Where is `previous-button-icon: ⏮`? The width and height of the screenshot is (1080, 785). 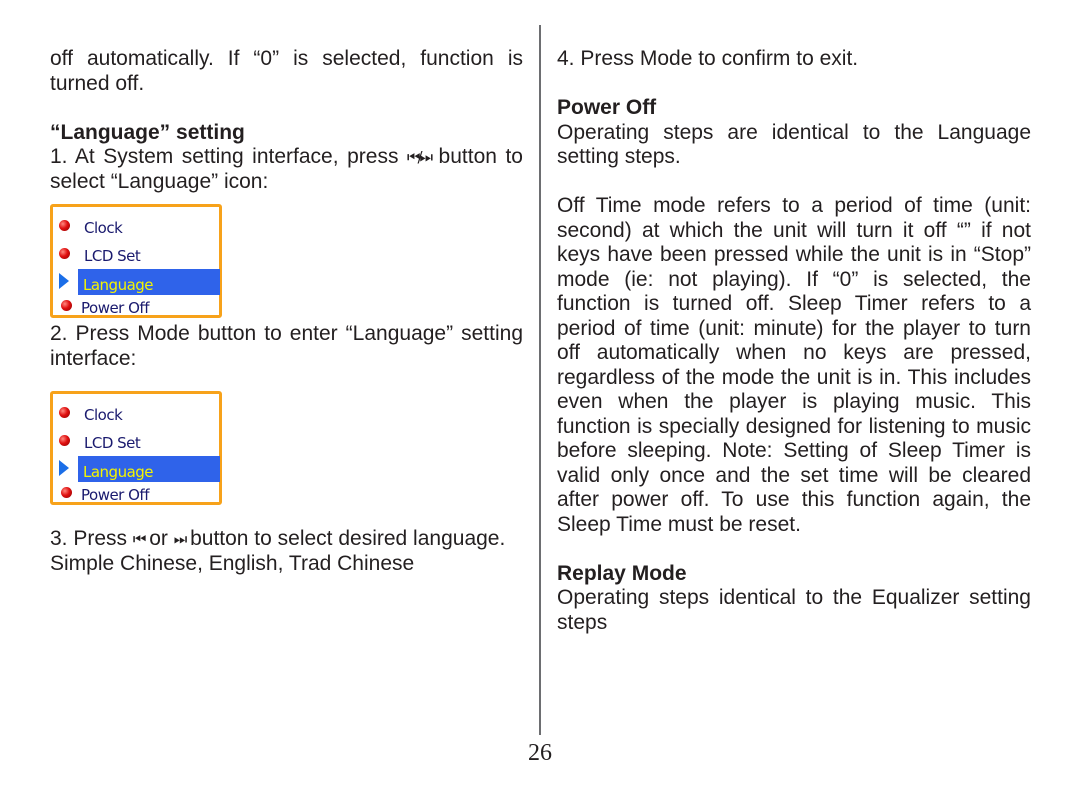
previous-button-icon: ⏮ is located at coordinates (139, 539).